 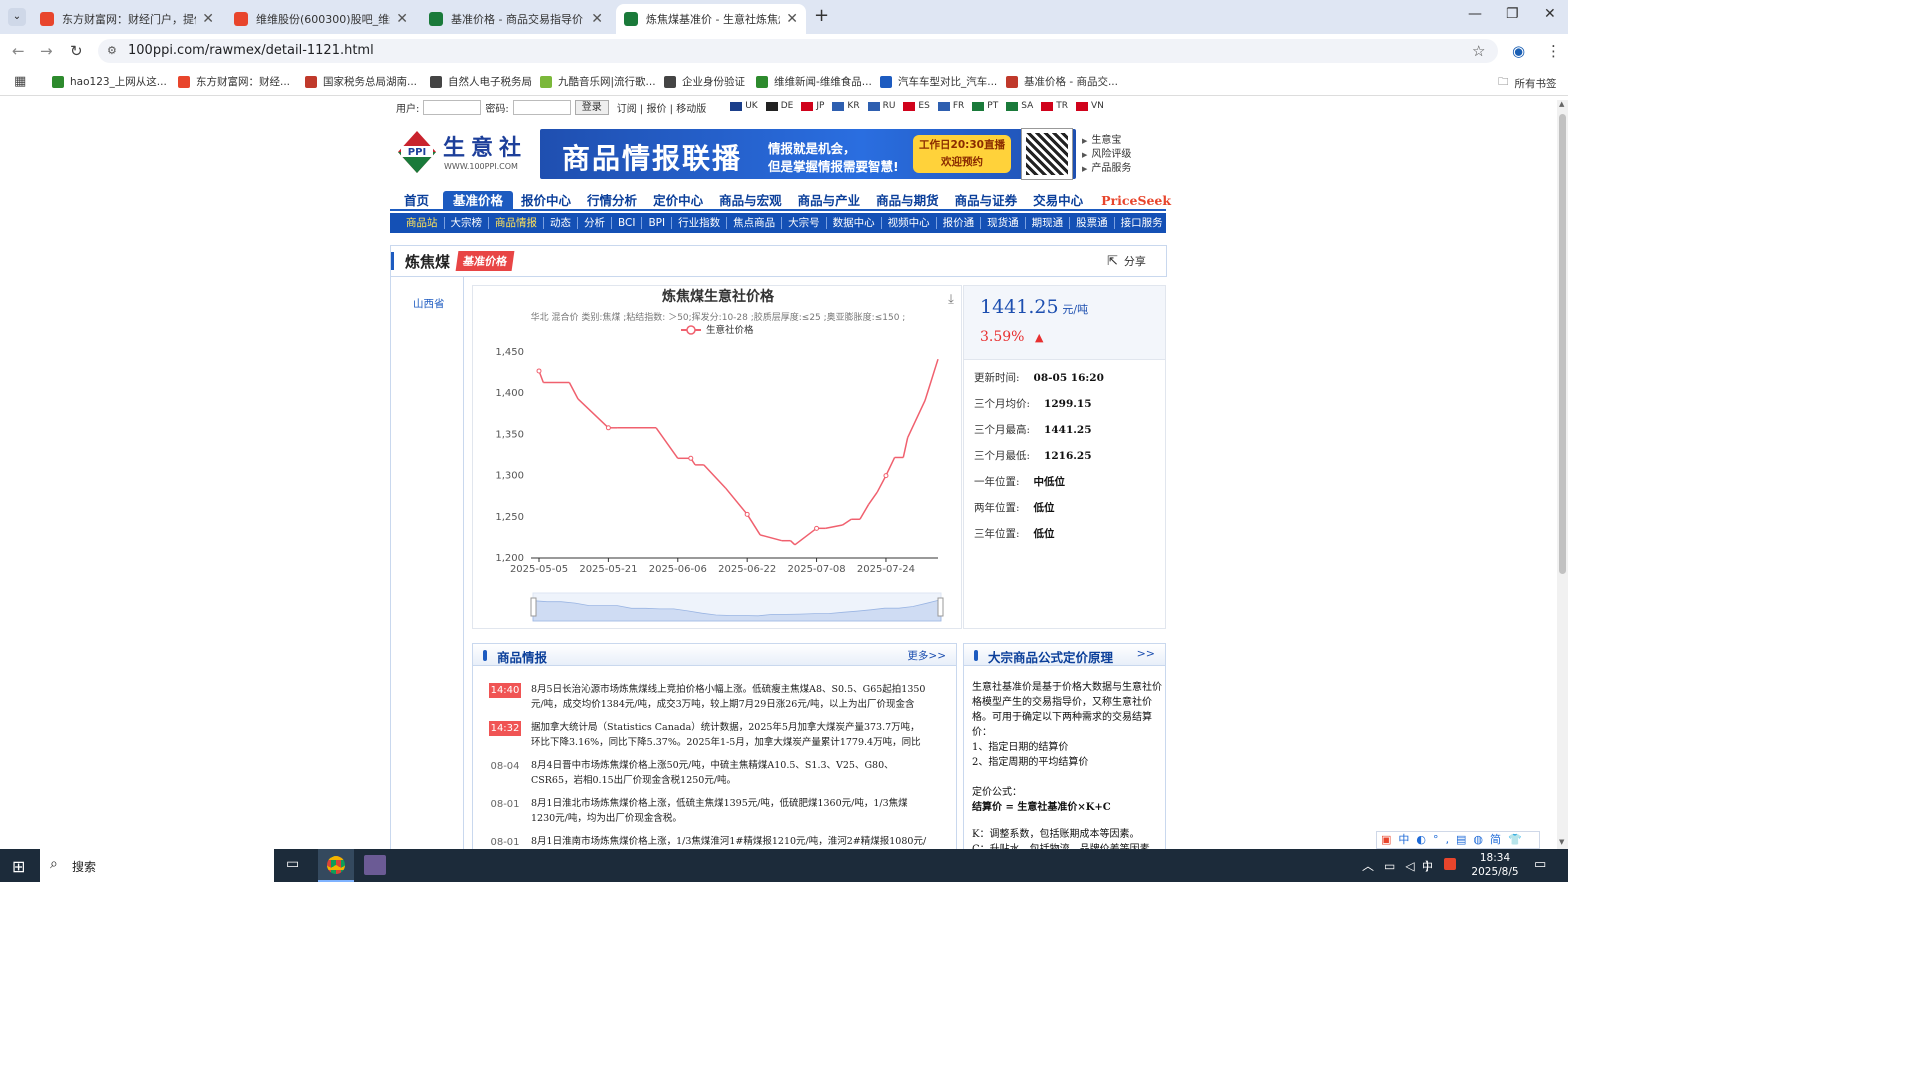 I want to click on all-bookmarks: 🗀 所有书签, so click(x=1527, y=83).